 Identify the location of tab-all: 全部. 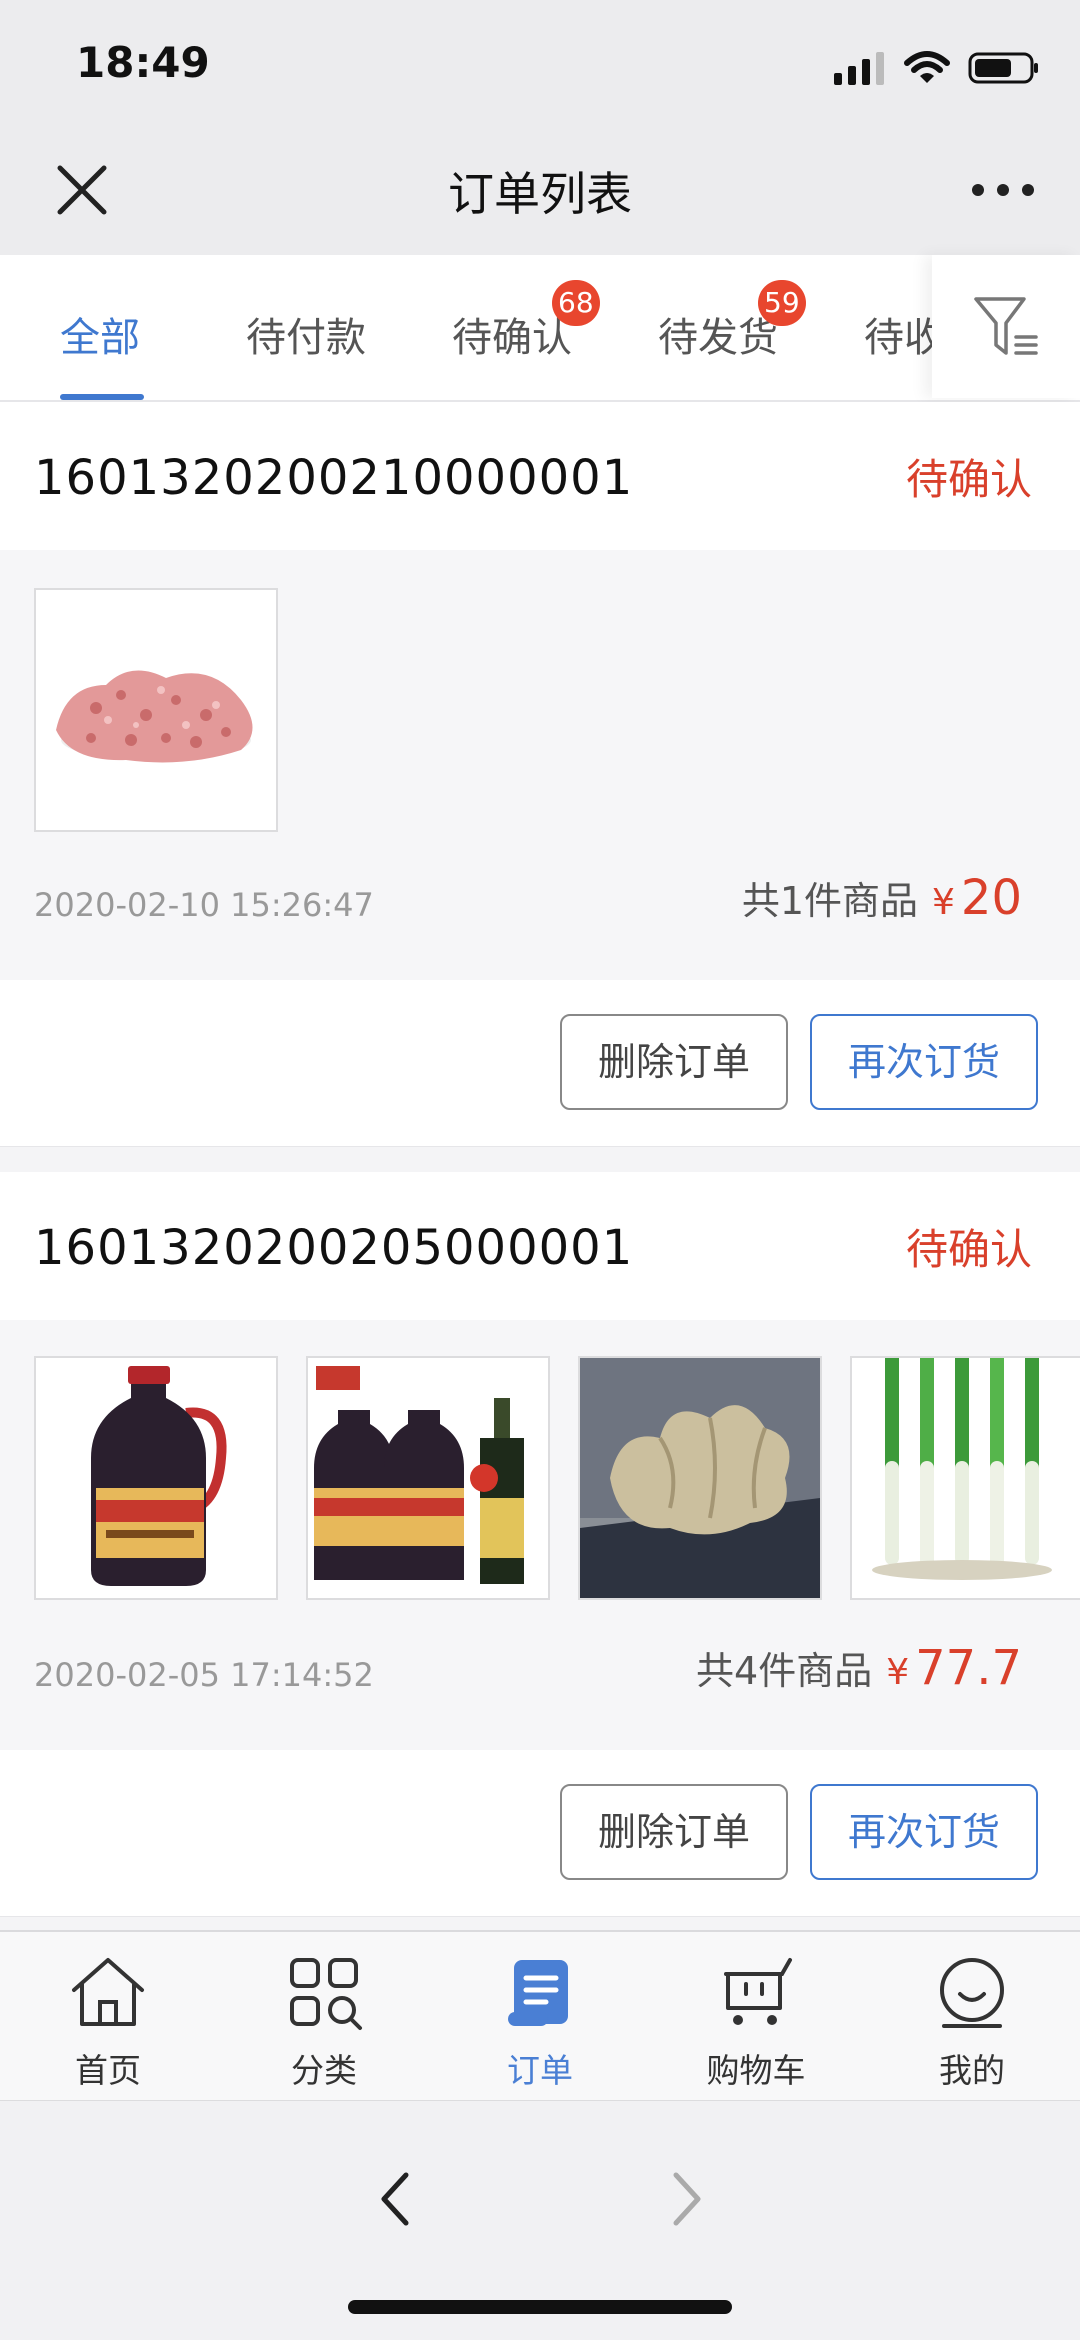
(100, 334).